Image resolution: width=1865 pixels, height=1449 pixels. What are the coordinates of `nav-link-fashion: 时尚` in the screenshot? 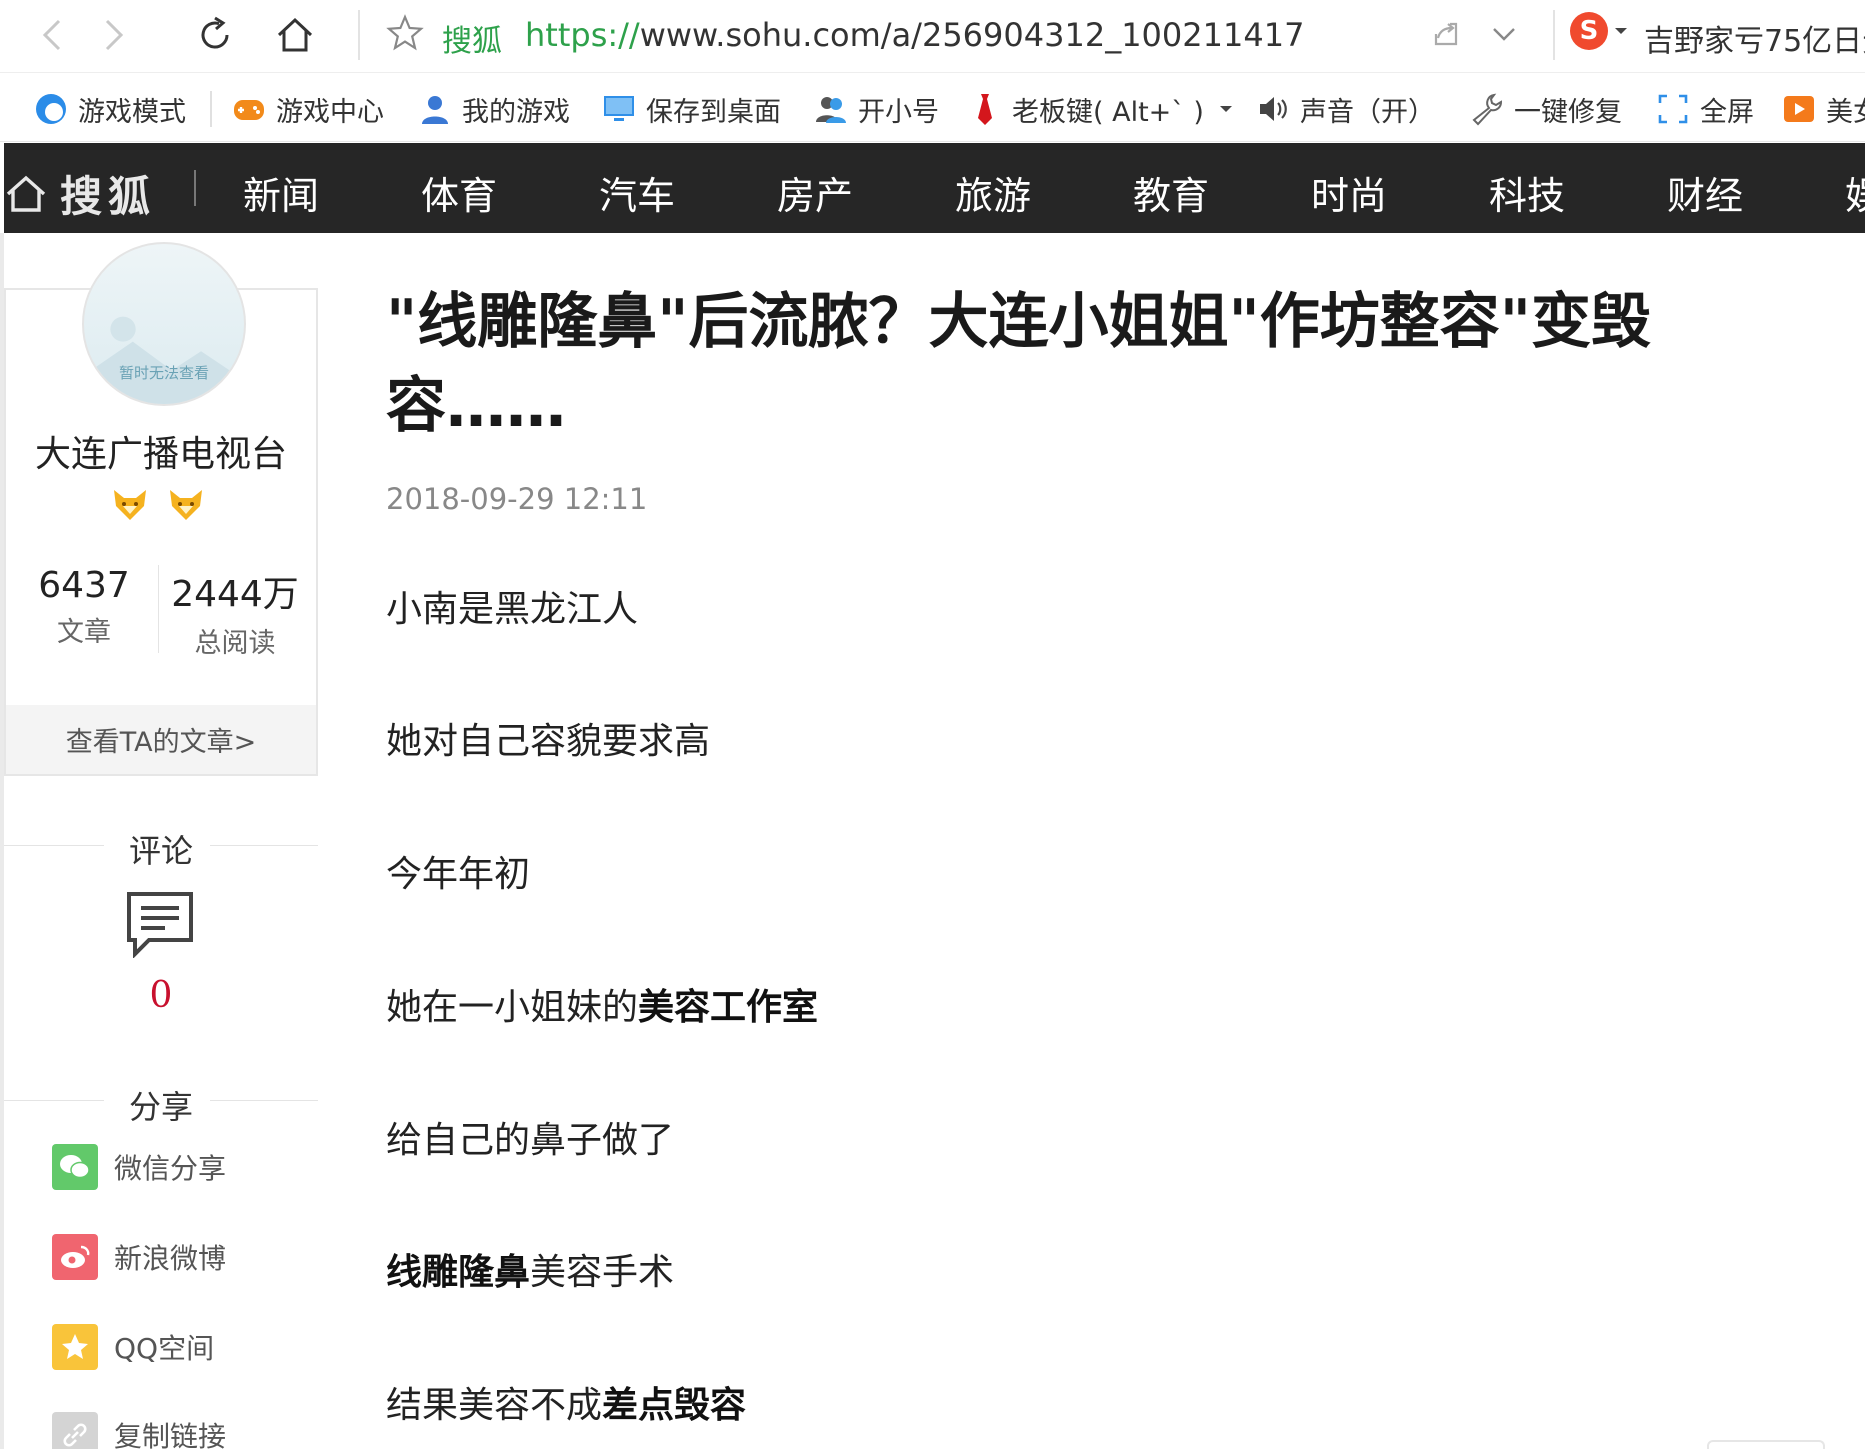 It's located at (1349, 192).